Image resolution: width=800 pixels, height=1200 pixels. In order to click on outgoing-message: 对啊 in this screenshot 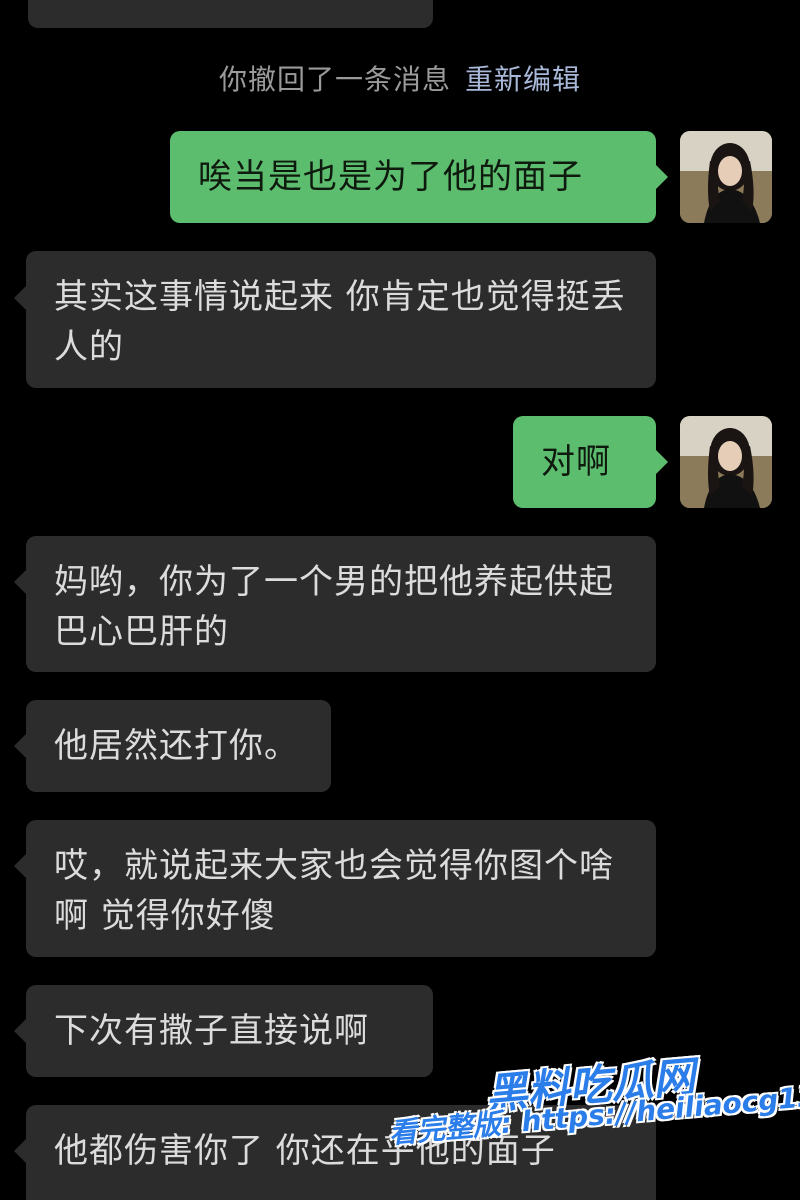, I will do `click(584, 462)`.